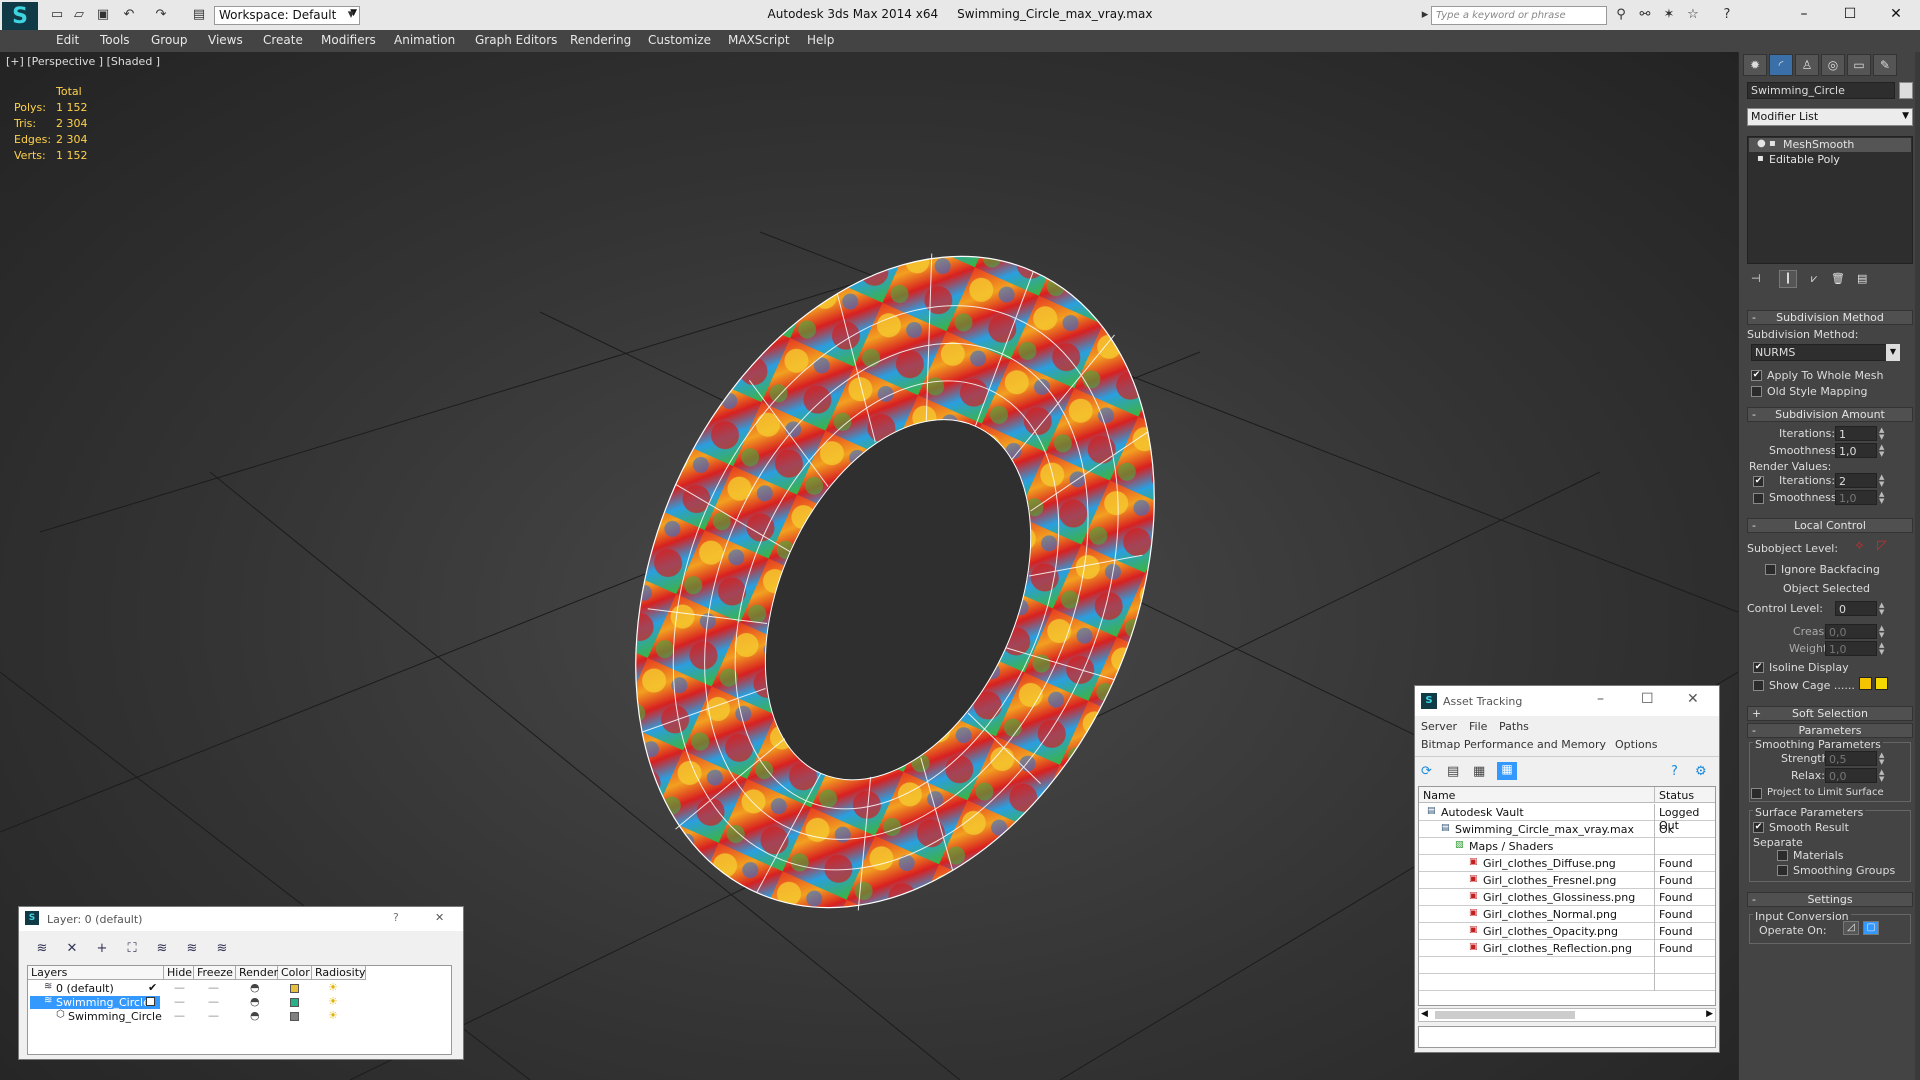 This screenshot has width=1920, height=1080. Describe the element at coordinates (1567, 846) in the screenshot. I see `asset-row: ▧ Maps / Shaders` at that location.